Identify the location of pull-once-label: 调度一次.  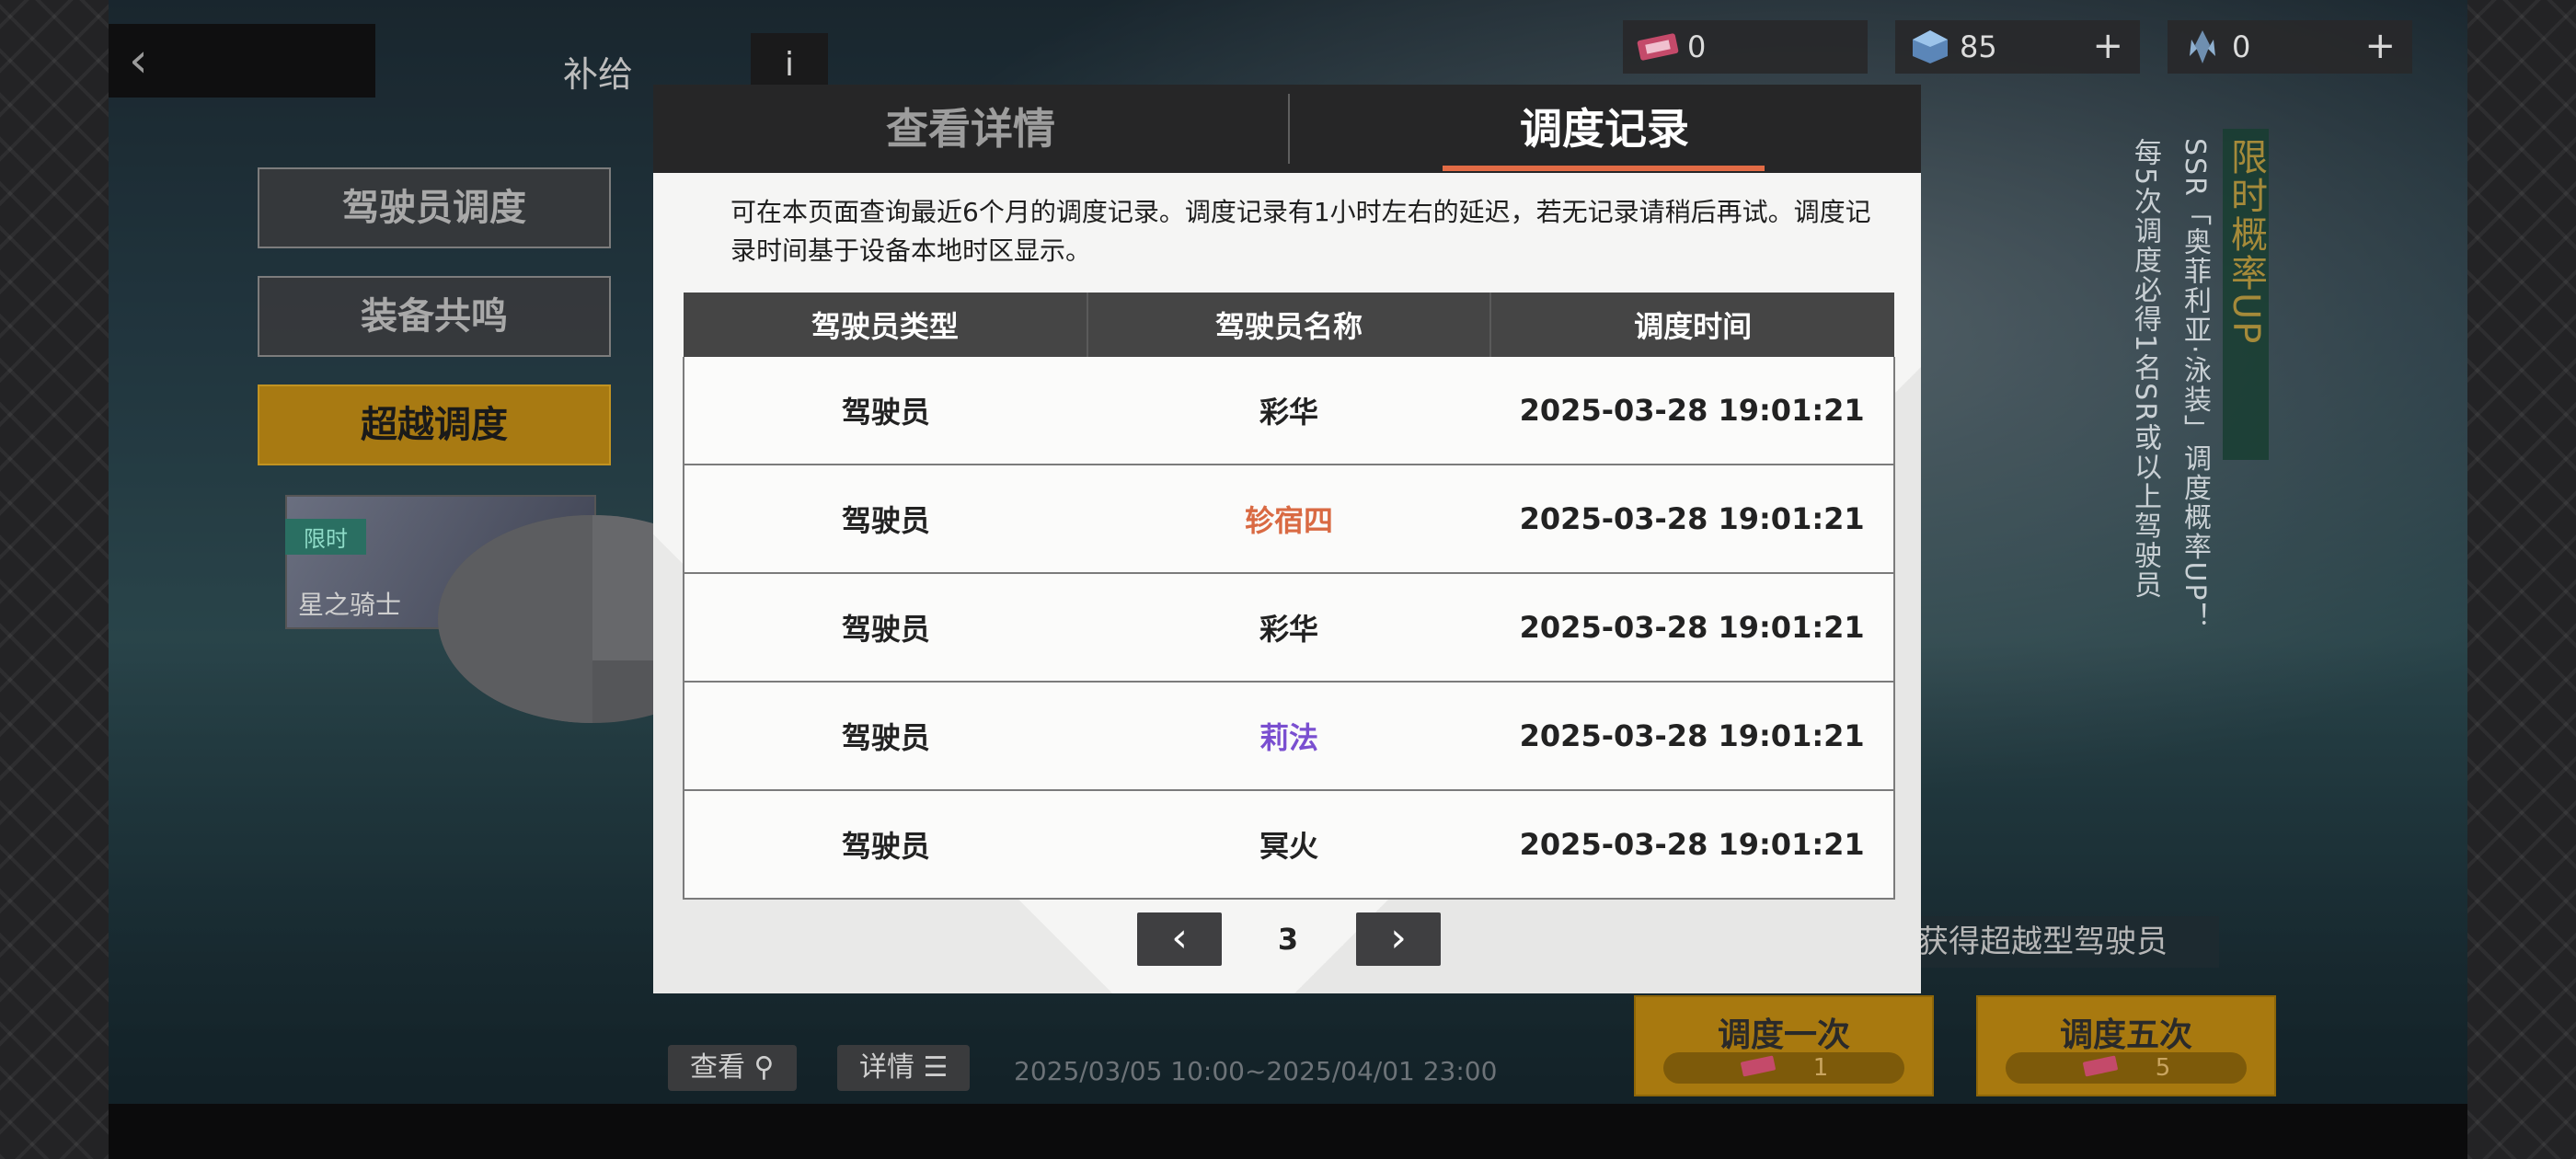
(1783, 1035).